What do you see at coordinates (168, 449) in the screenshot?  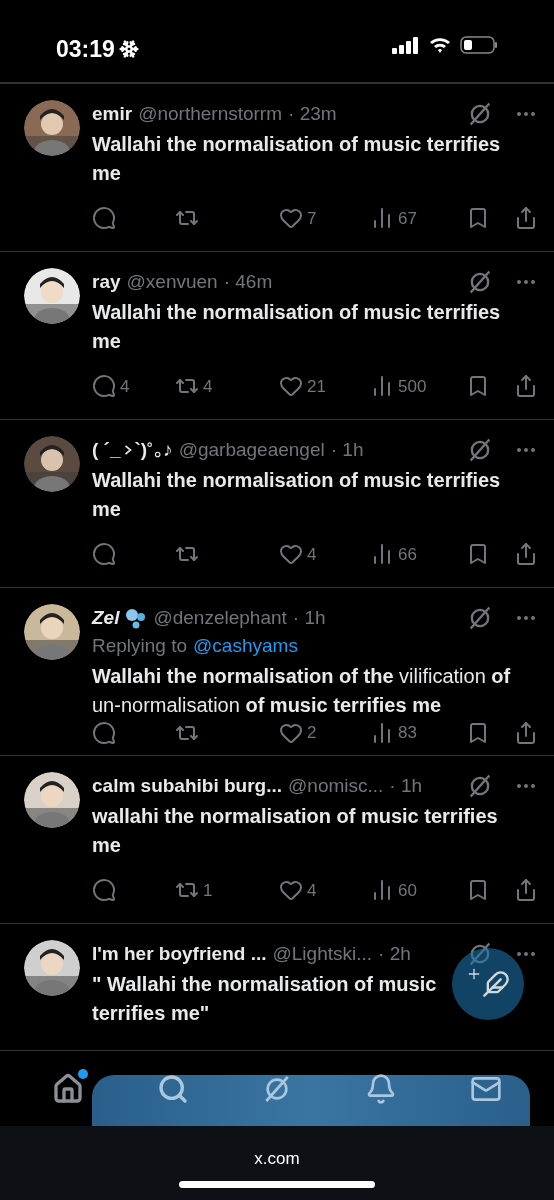 I see `kaomoji-note: ♪` at bounding box center [168, 449].